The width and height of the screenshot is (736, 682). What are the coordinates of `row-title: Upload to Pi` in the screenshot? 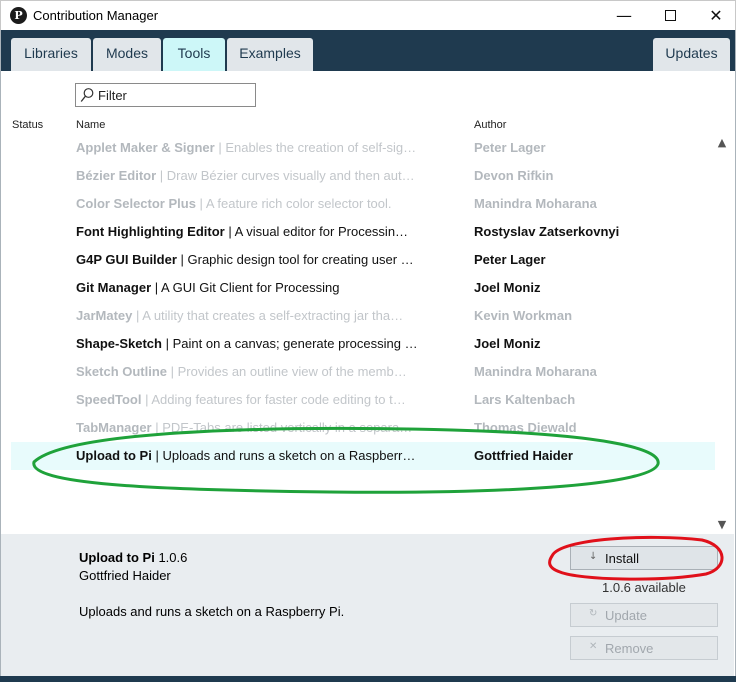 It's located at (114, 455).